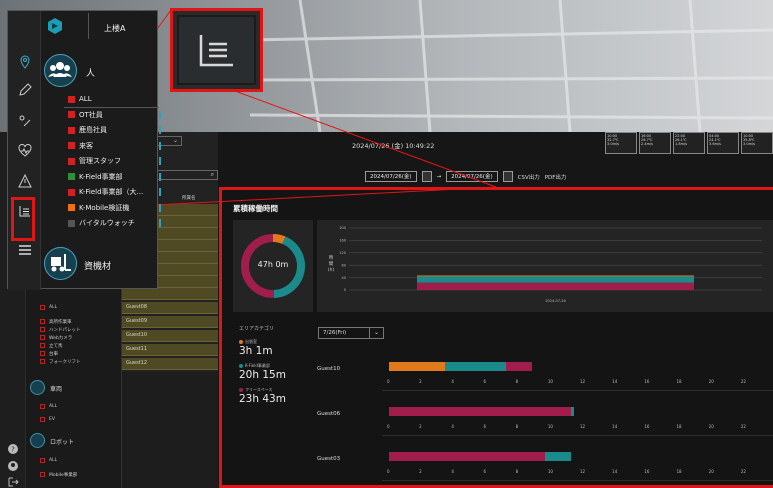 The height and width of the screenshot is (488, 773). I want to click on people-icon, so click(60, 70).